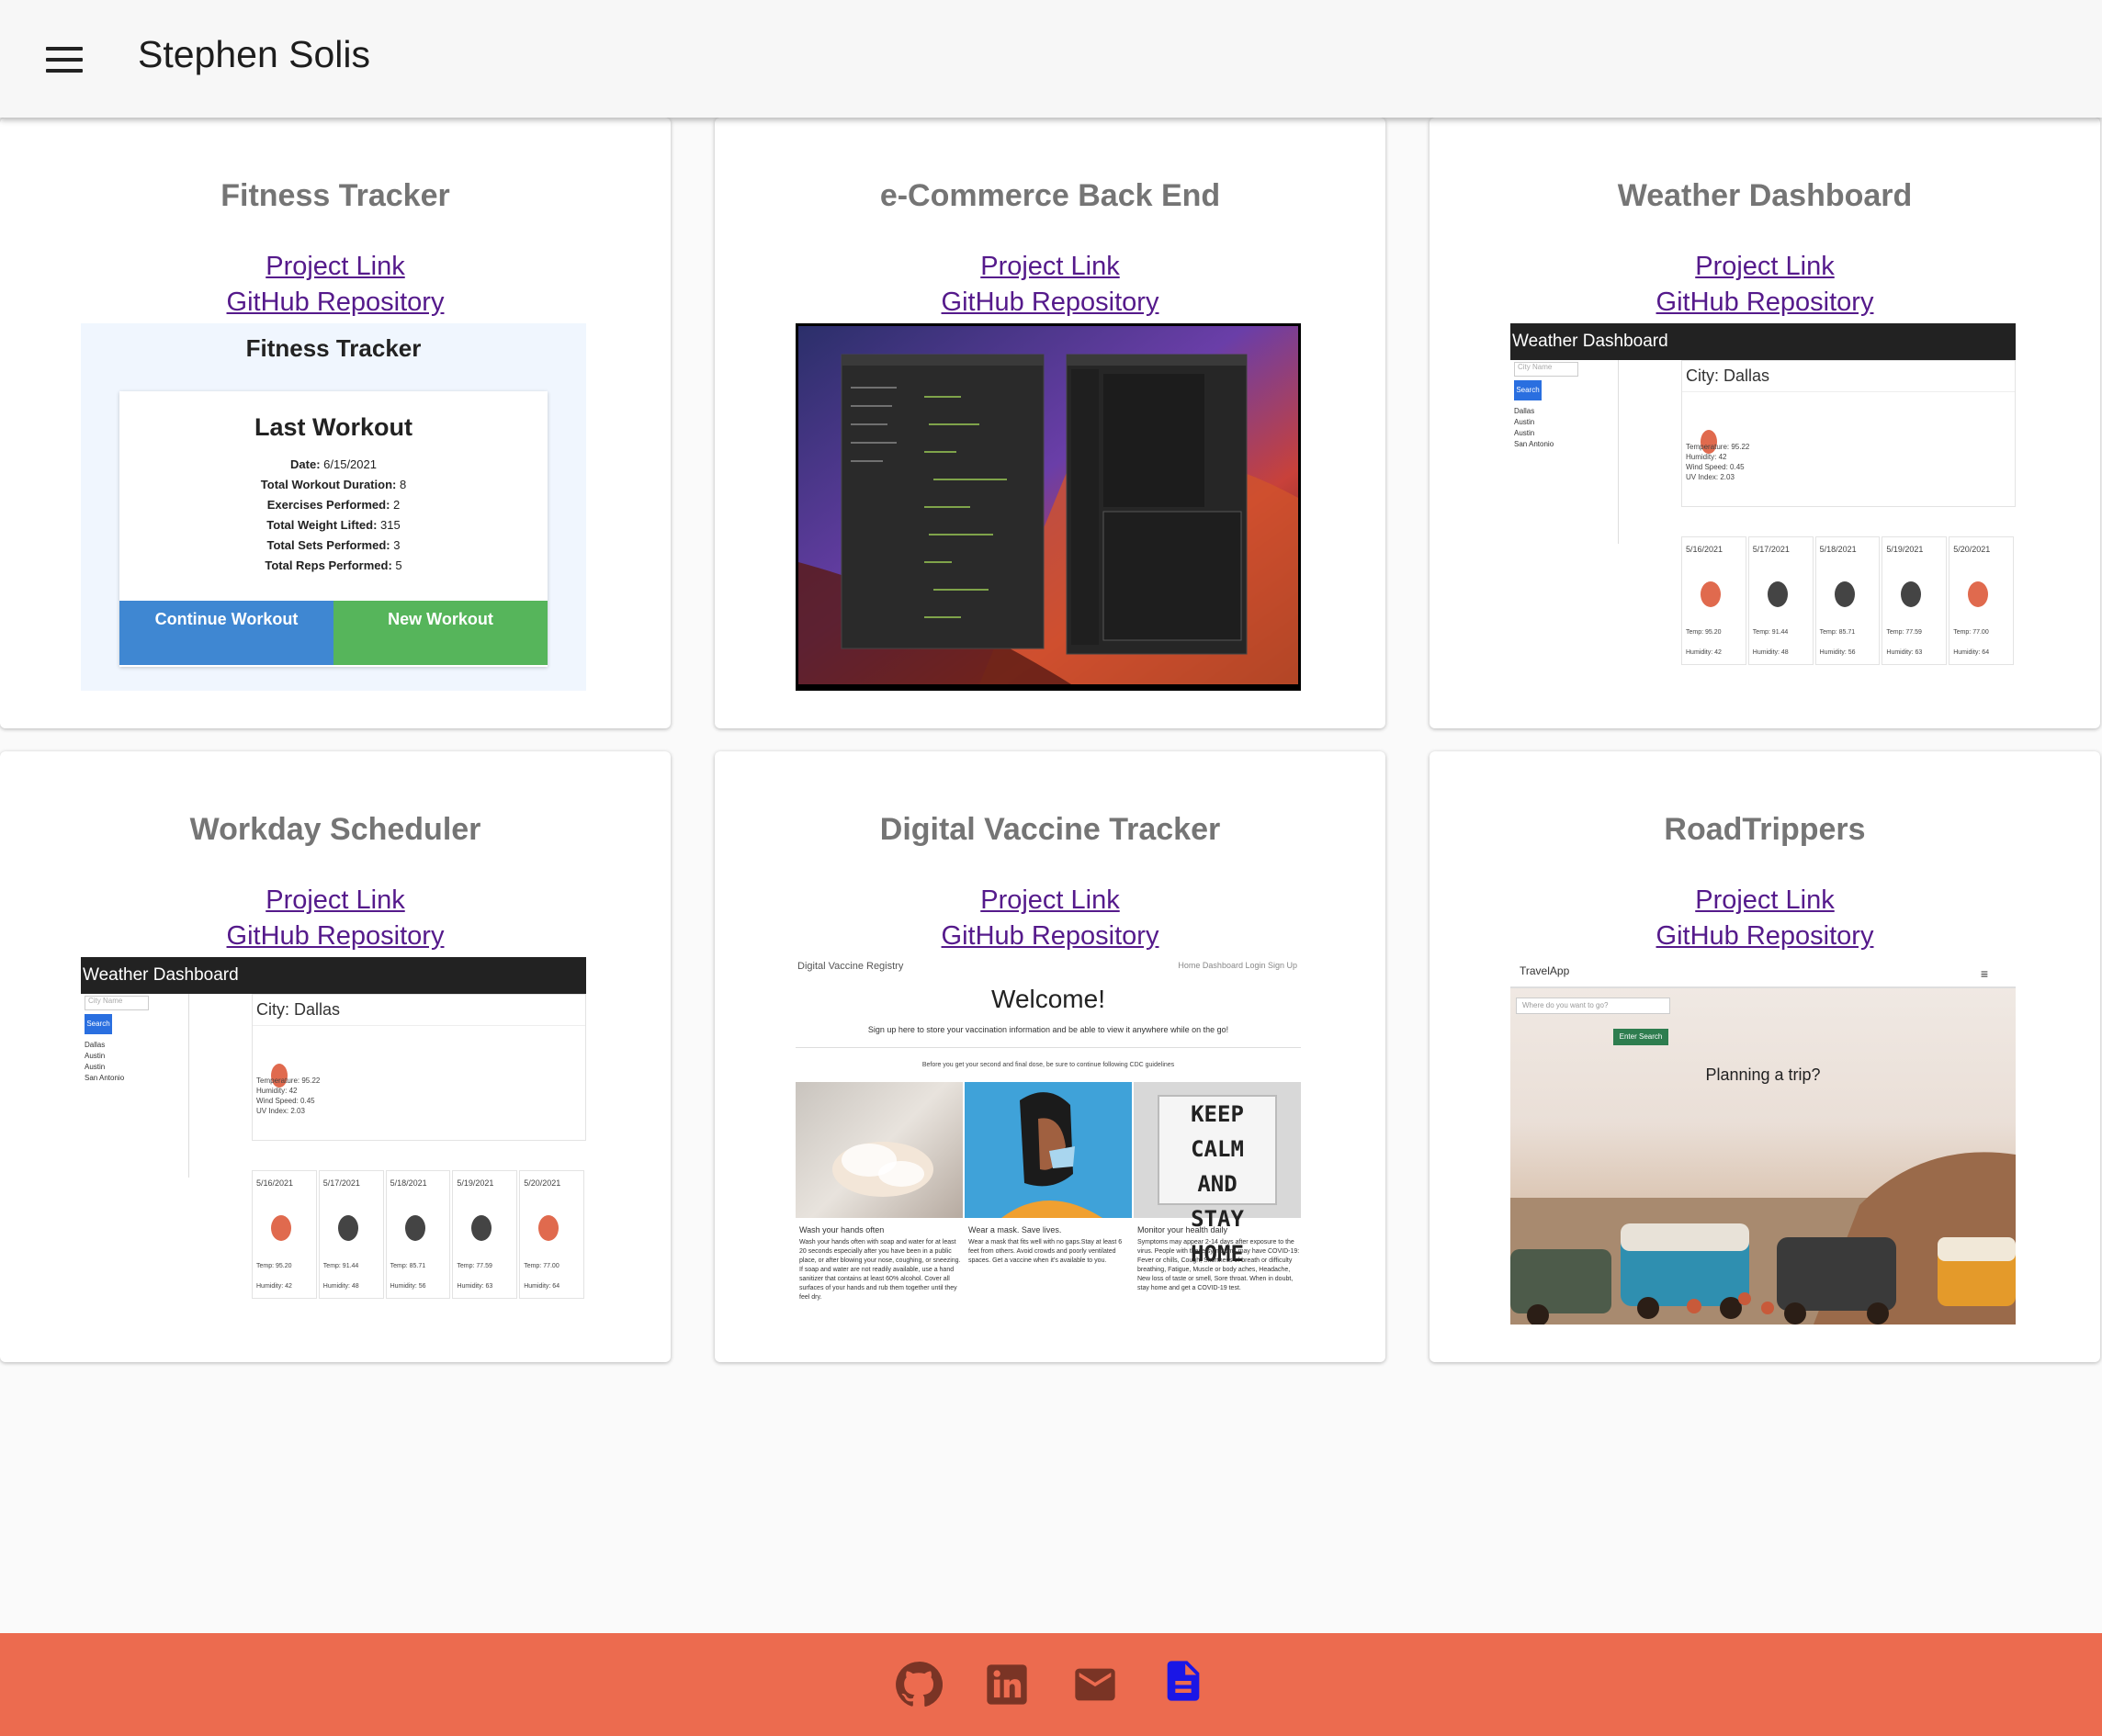 This screenshot has height=1736, width=2102. I want to click on stat-line: Total Reps Performed: 5, so click(333, 565).